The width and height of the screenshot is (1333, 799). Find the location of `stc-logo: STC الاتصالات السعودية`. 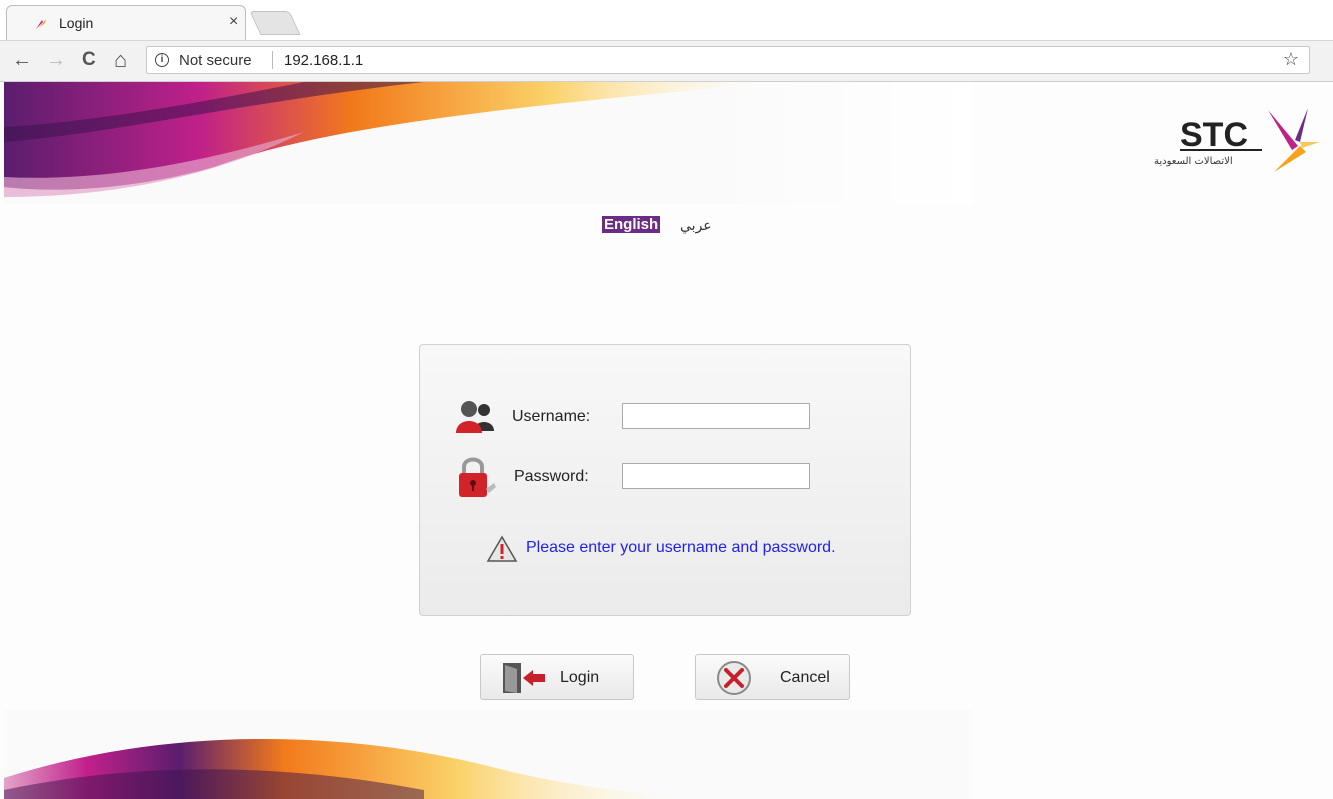

stc-logo: STC الاتصالات السعودية is located at coordinates (1237, 140).